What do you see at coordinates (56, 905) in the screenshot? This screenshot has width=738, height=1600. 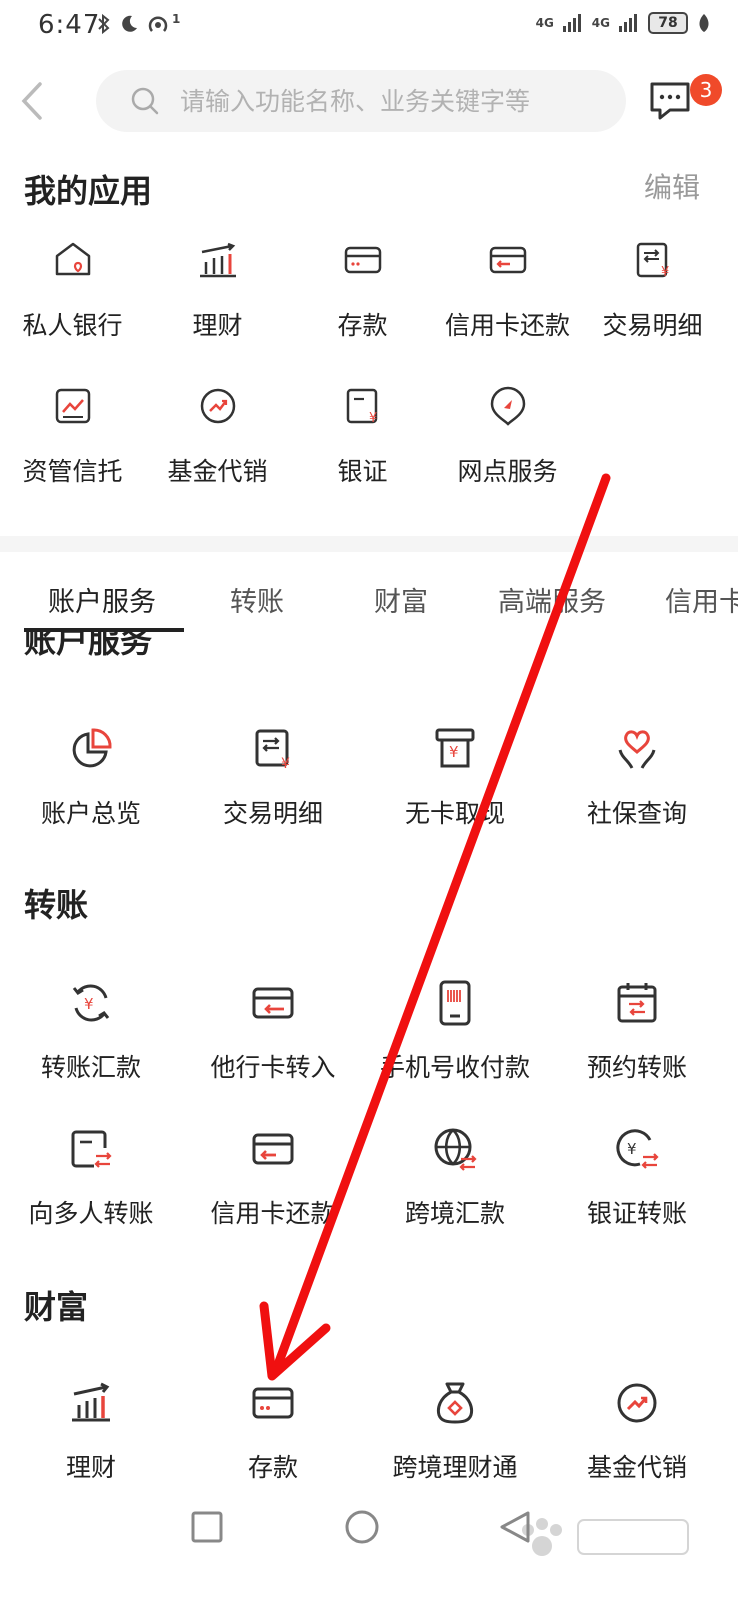 I see `transfer-section-title: 转账` at bounding box center [56, 905].